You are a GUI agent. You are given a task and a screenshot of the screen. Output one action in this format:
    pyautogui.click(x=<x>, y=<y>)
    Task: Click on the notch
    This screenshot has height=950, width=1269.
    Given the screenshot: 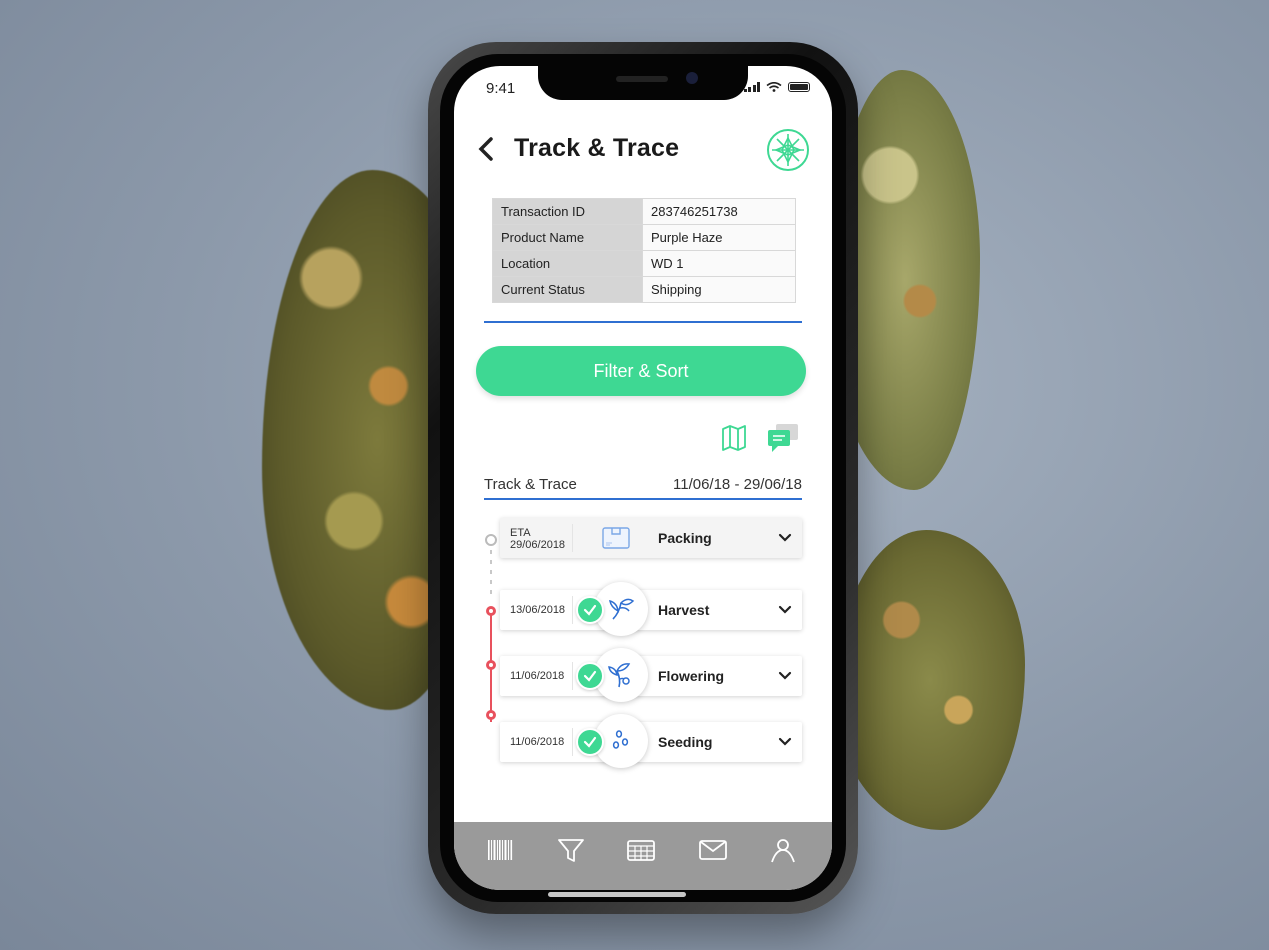 What is the action you would take?
    pyautogui.click(x=643, y=83)
    